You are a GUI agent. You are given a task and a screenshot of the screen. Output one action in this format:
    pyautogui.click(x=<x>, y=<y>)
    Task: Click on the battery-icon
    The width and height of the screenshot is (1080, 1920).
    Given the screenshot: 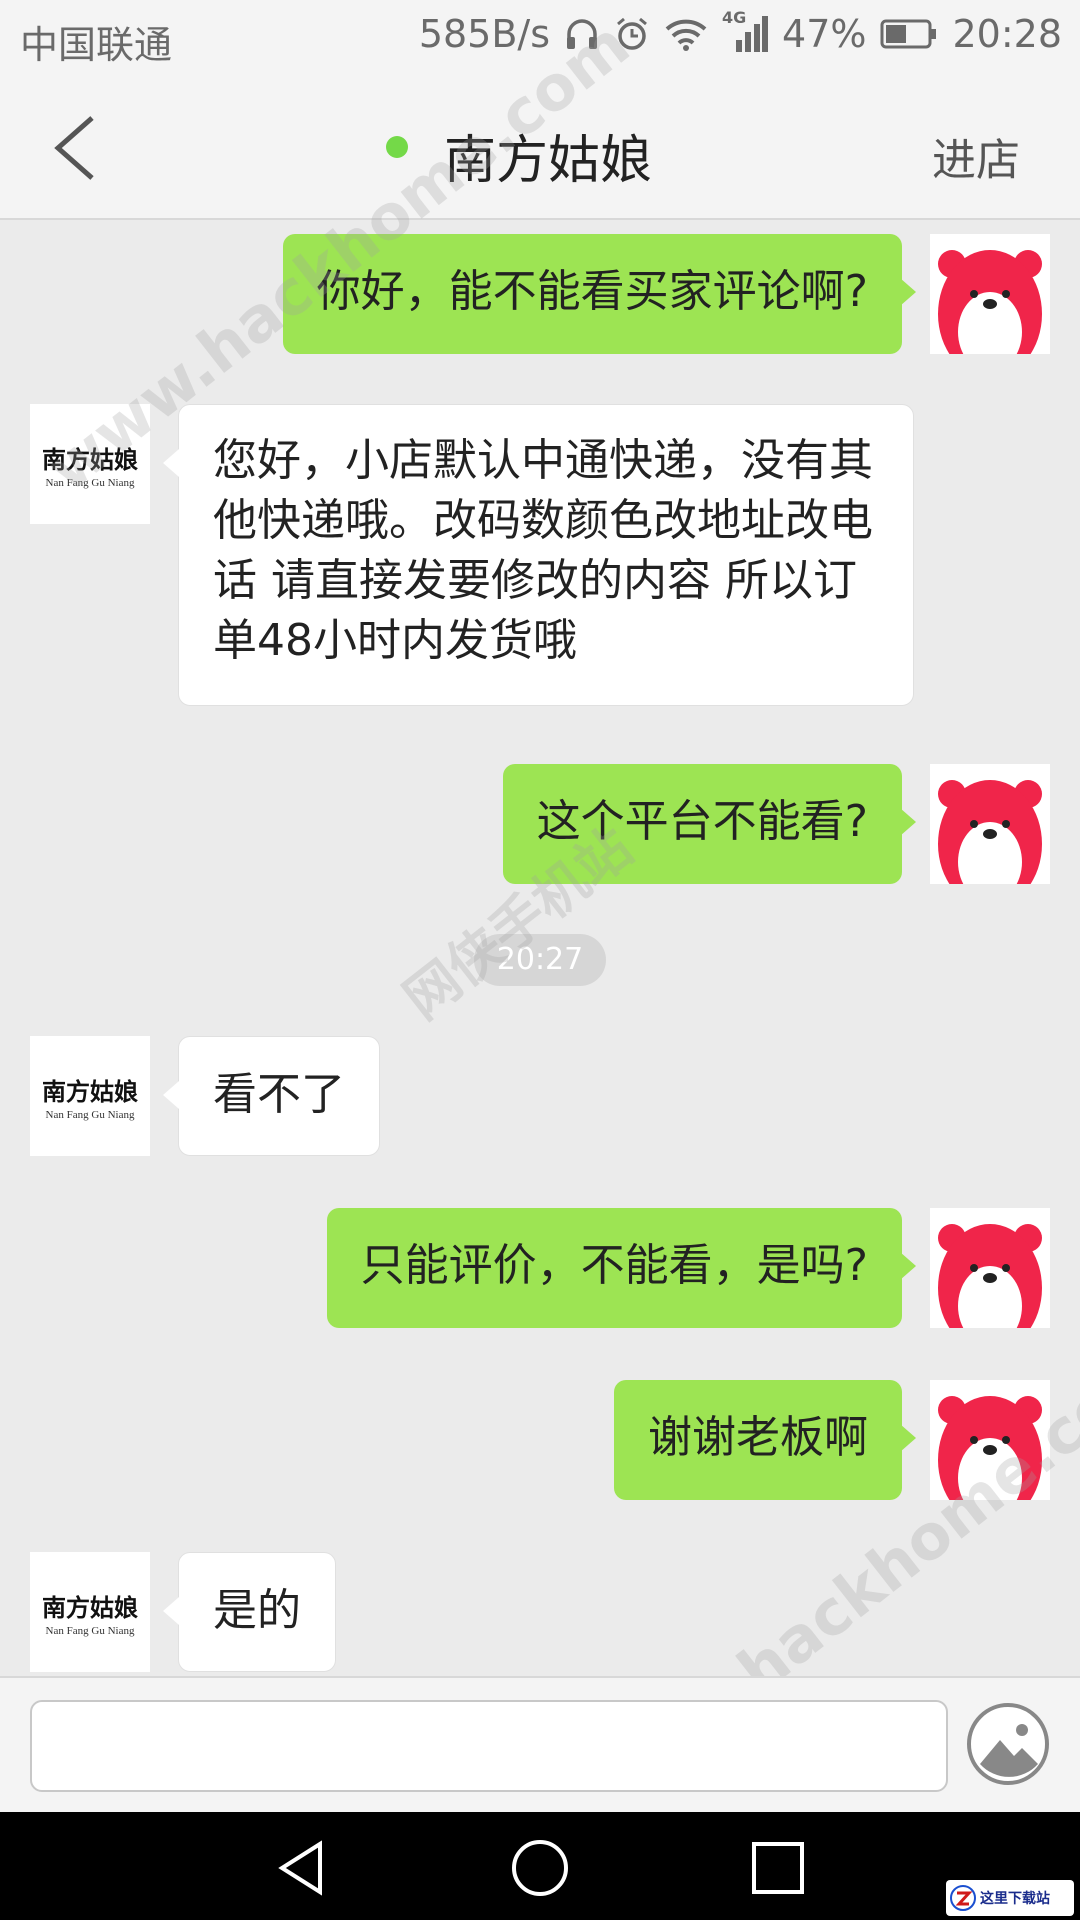 What is the action you would take?
    pyautogui.click(x=908, y=34)
    